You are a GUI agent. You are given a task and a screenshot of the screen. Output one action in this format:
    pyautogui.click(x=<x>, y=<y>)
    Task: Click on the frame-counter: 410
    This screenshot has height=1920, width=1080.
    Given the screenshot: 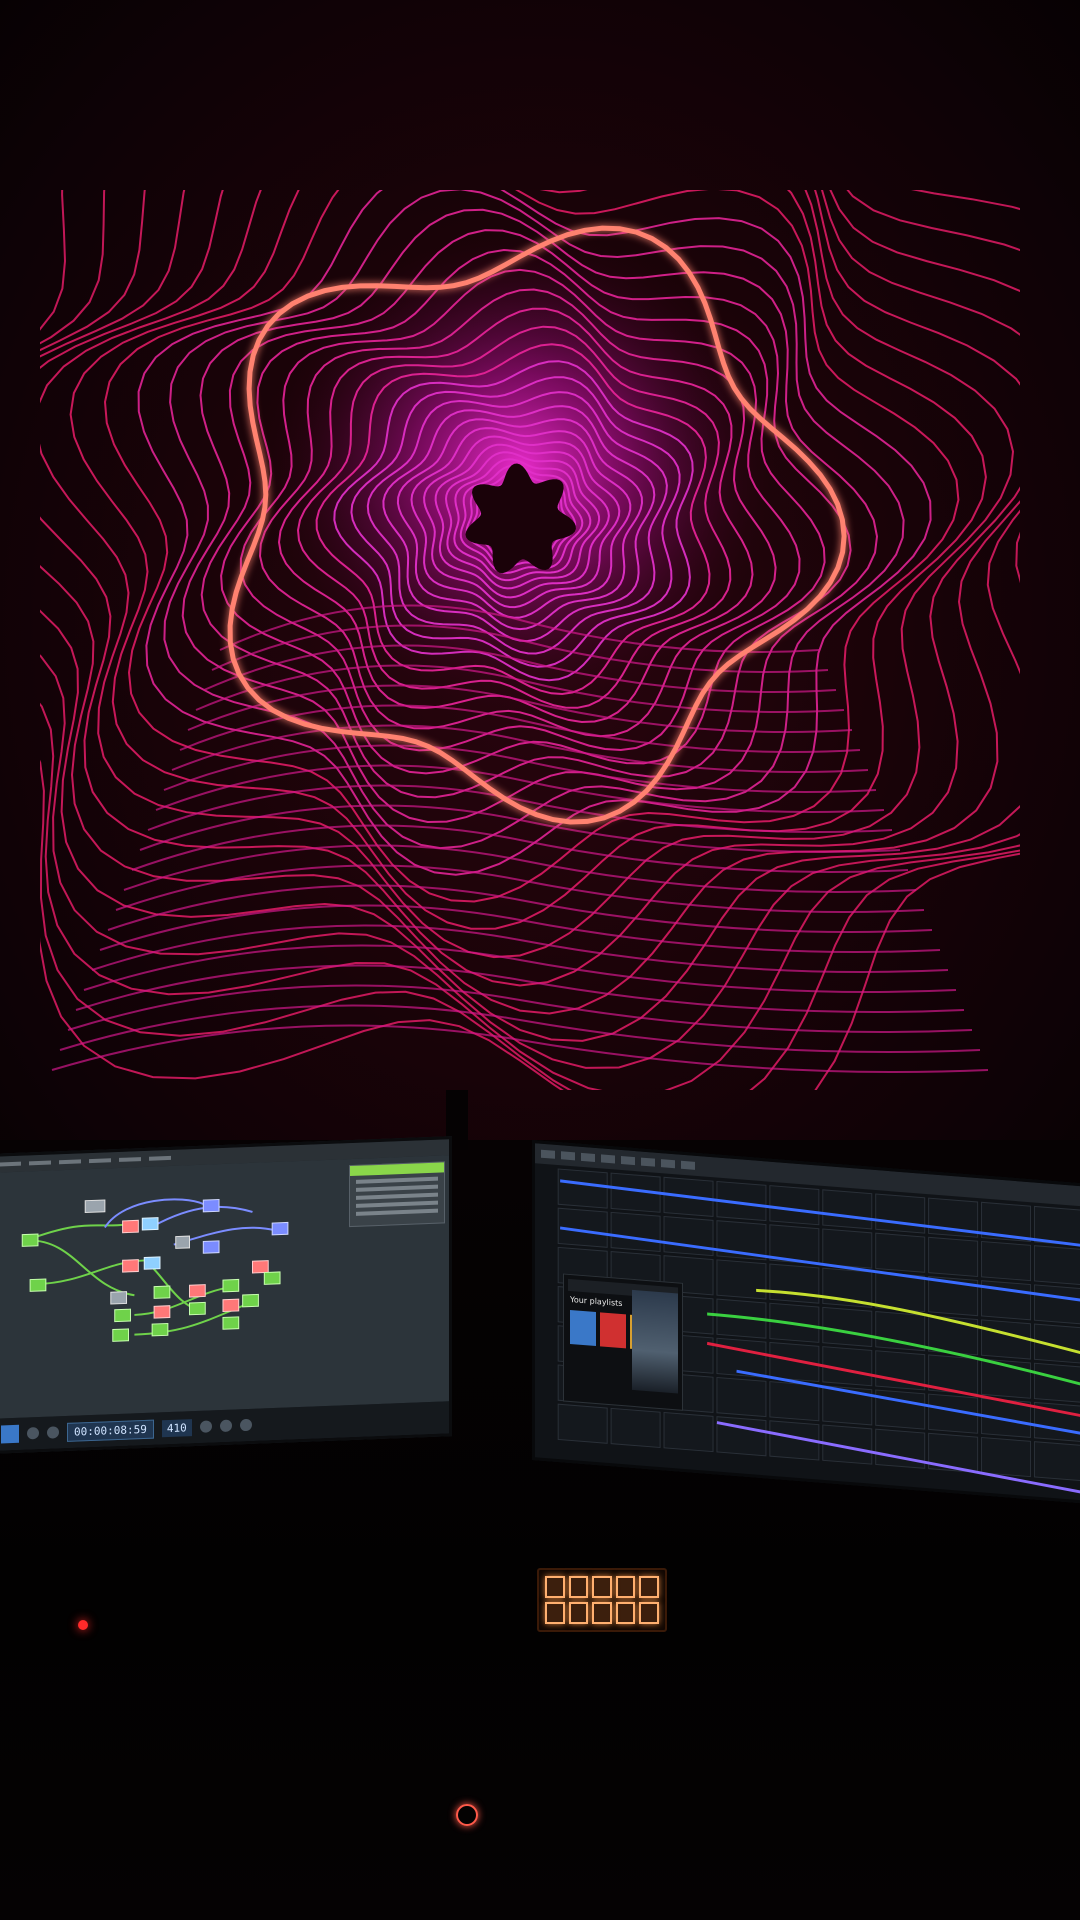 What is the action you would take?
    pyautogui.click(x=176, y=1427)
    